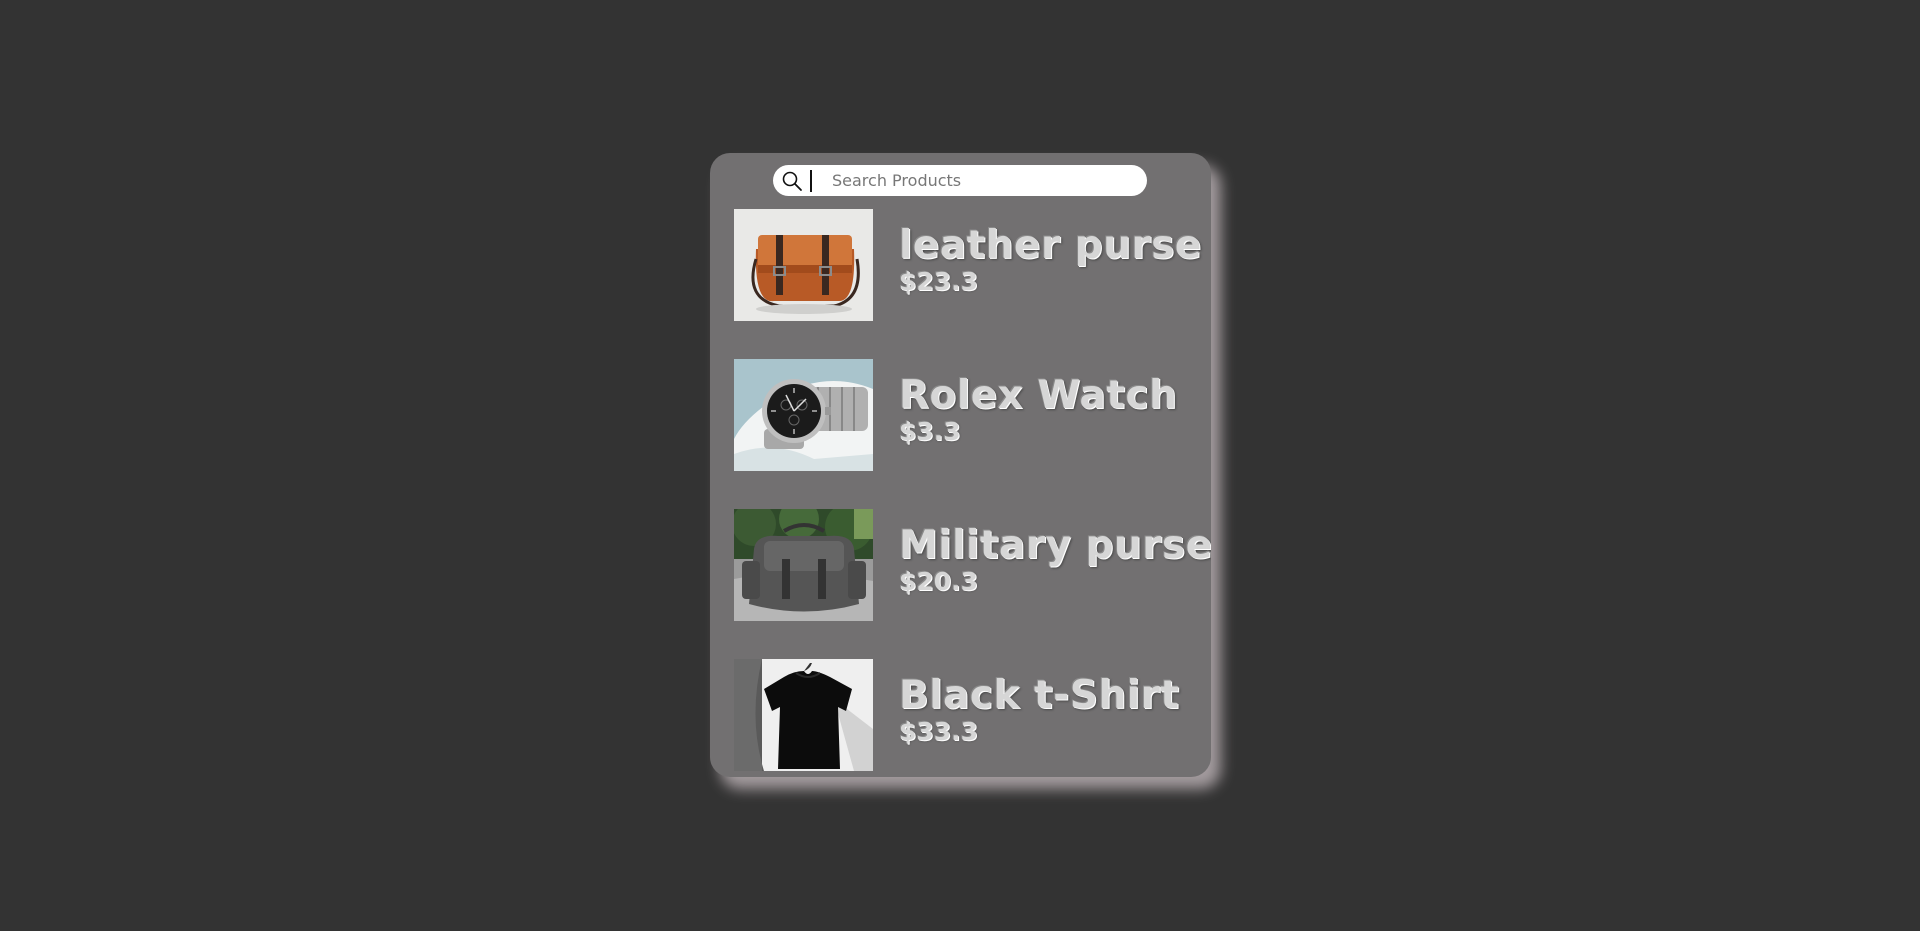 This screenshot has height=931, width=1920. I want to click on product-name: leather purse, so click(1050, 246).